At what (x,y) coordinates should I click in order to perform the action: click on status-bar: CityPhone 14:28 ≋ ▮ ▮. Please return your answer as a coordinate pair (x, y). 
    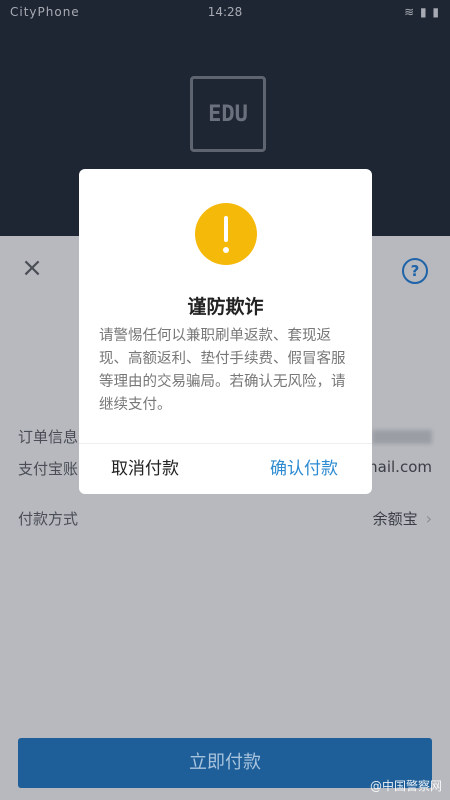
    Looking at the image, I should click on (225, 13).